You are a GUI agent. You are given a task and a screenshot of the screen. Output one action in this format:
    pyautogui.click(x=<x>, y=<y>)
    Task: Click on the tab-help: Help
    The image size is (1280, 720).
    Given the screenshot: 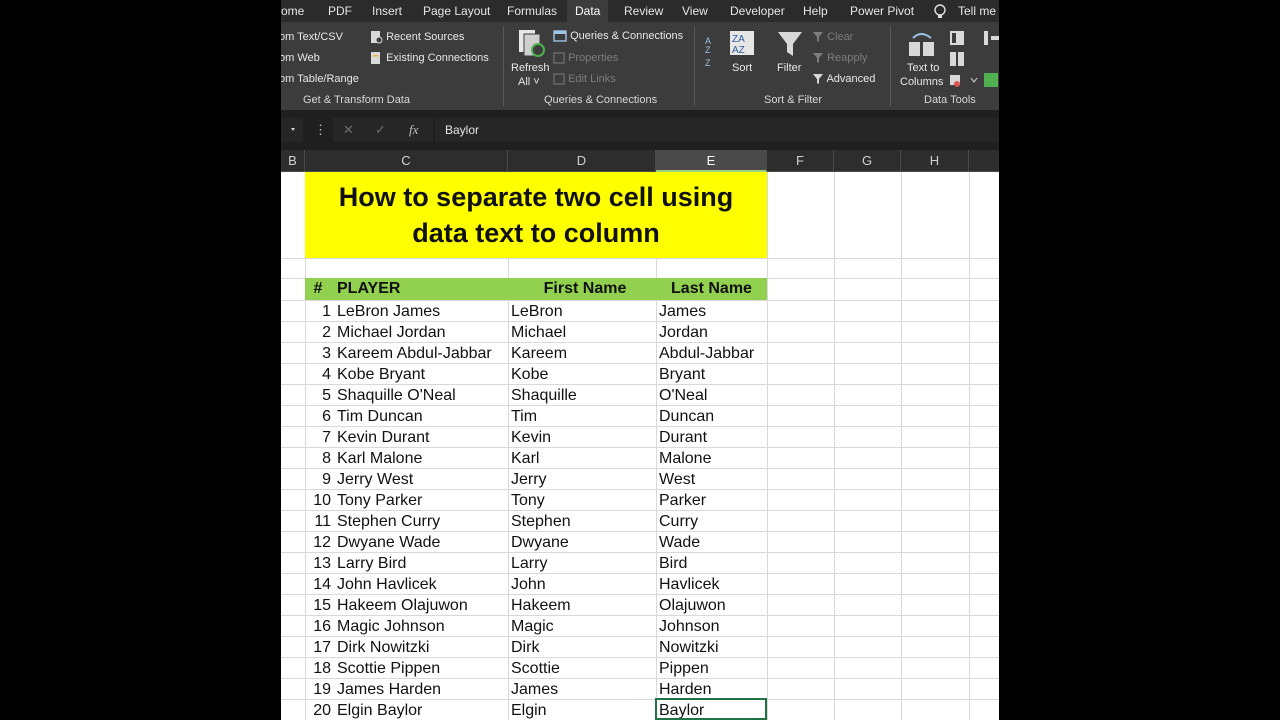 What is the action you would take?
    pyautogui.click(x=815, y=11)
    